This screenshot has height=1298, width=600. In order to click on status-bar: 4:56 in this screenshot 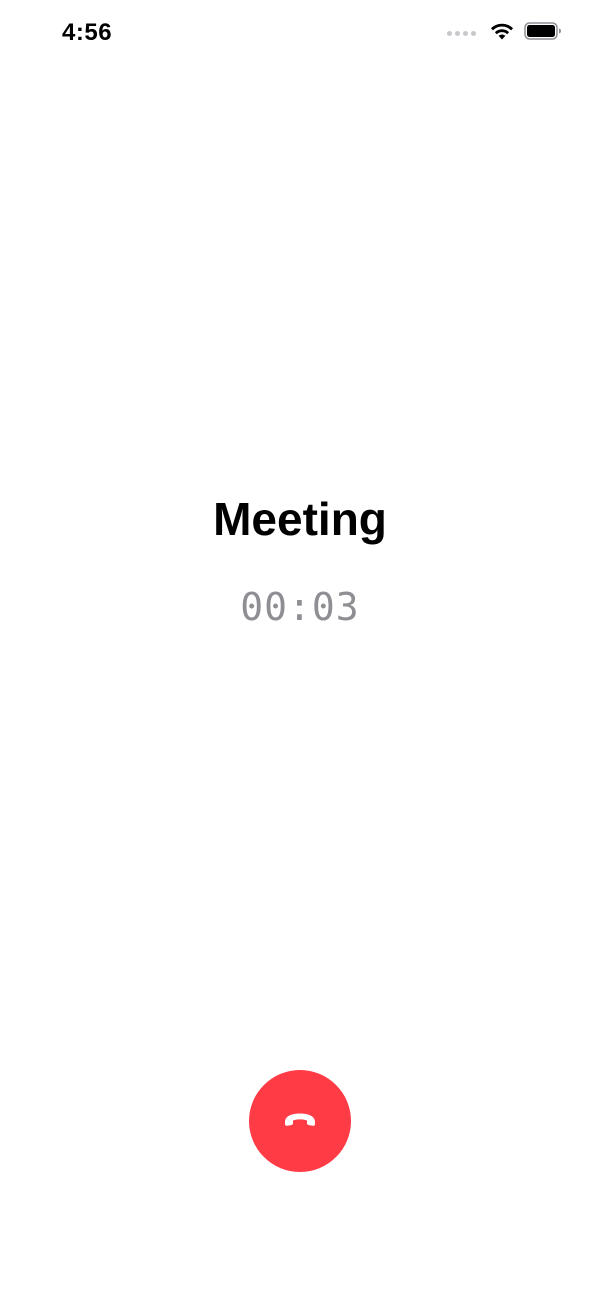, I will do `click(300, 35)`.